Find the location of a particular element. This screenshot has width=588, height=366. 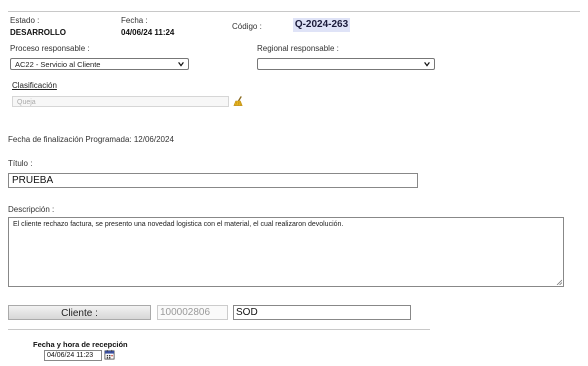

recepcion-input: 04/06/24 11:23 is located at coordinates (73, 355).